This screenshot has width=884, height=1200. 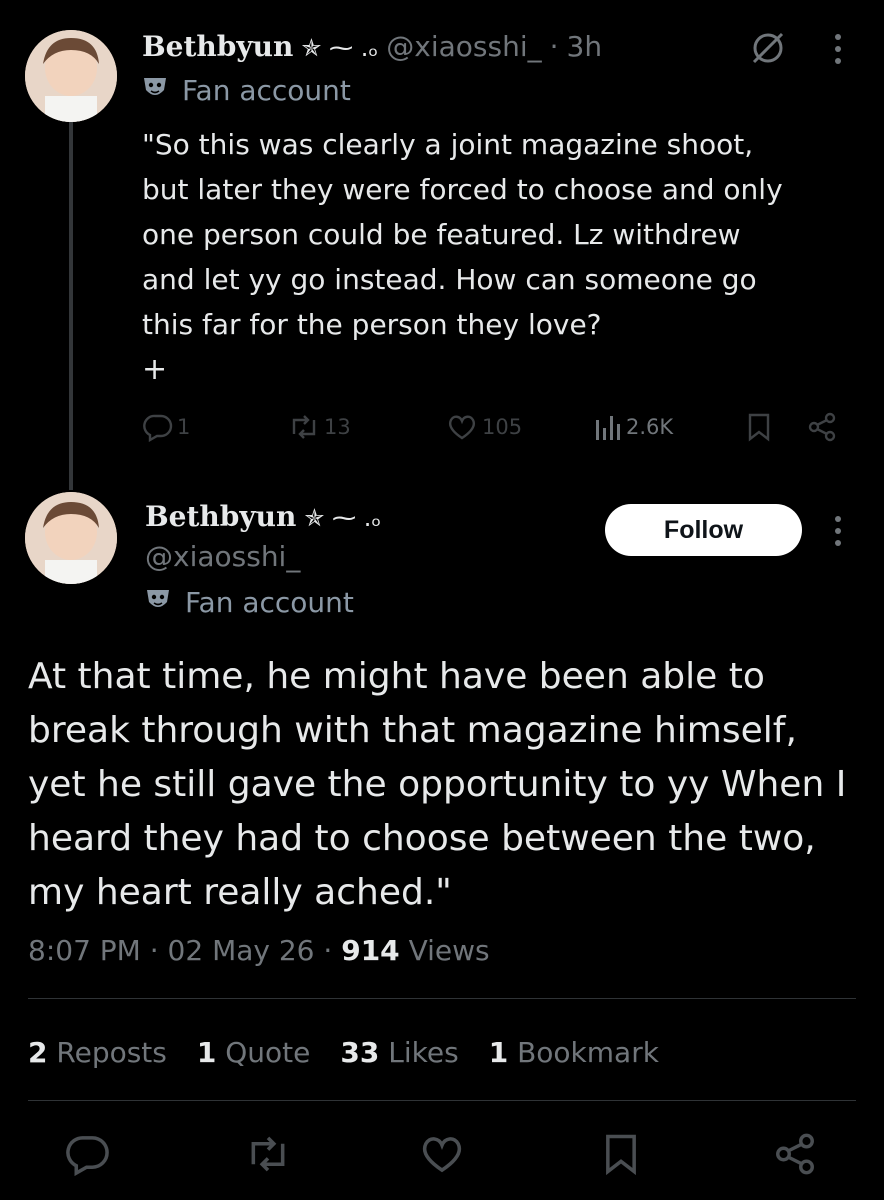 I want to click on bookmarks-stat: 1 Bookmark, so click(x=574, y=1052).